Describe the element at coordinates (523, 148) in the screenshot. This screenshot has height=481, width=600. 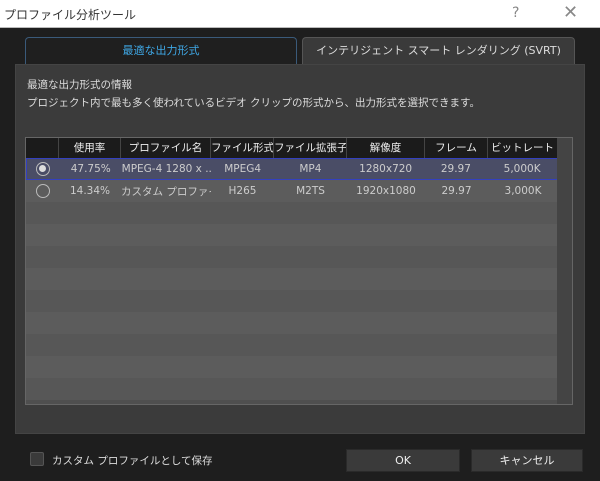
I see `col-bitrate: ビットレート` at that location.